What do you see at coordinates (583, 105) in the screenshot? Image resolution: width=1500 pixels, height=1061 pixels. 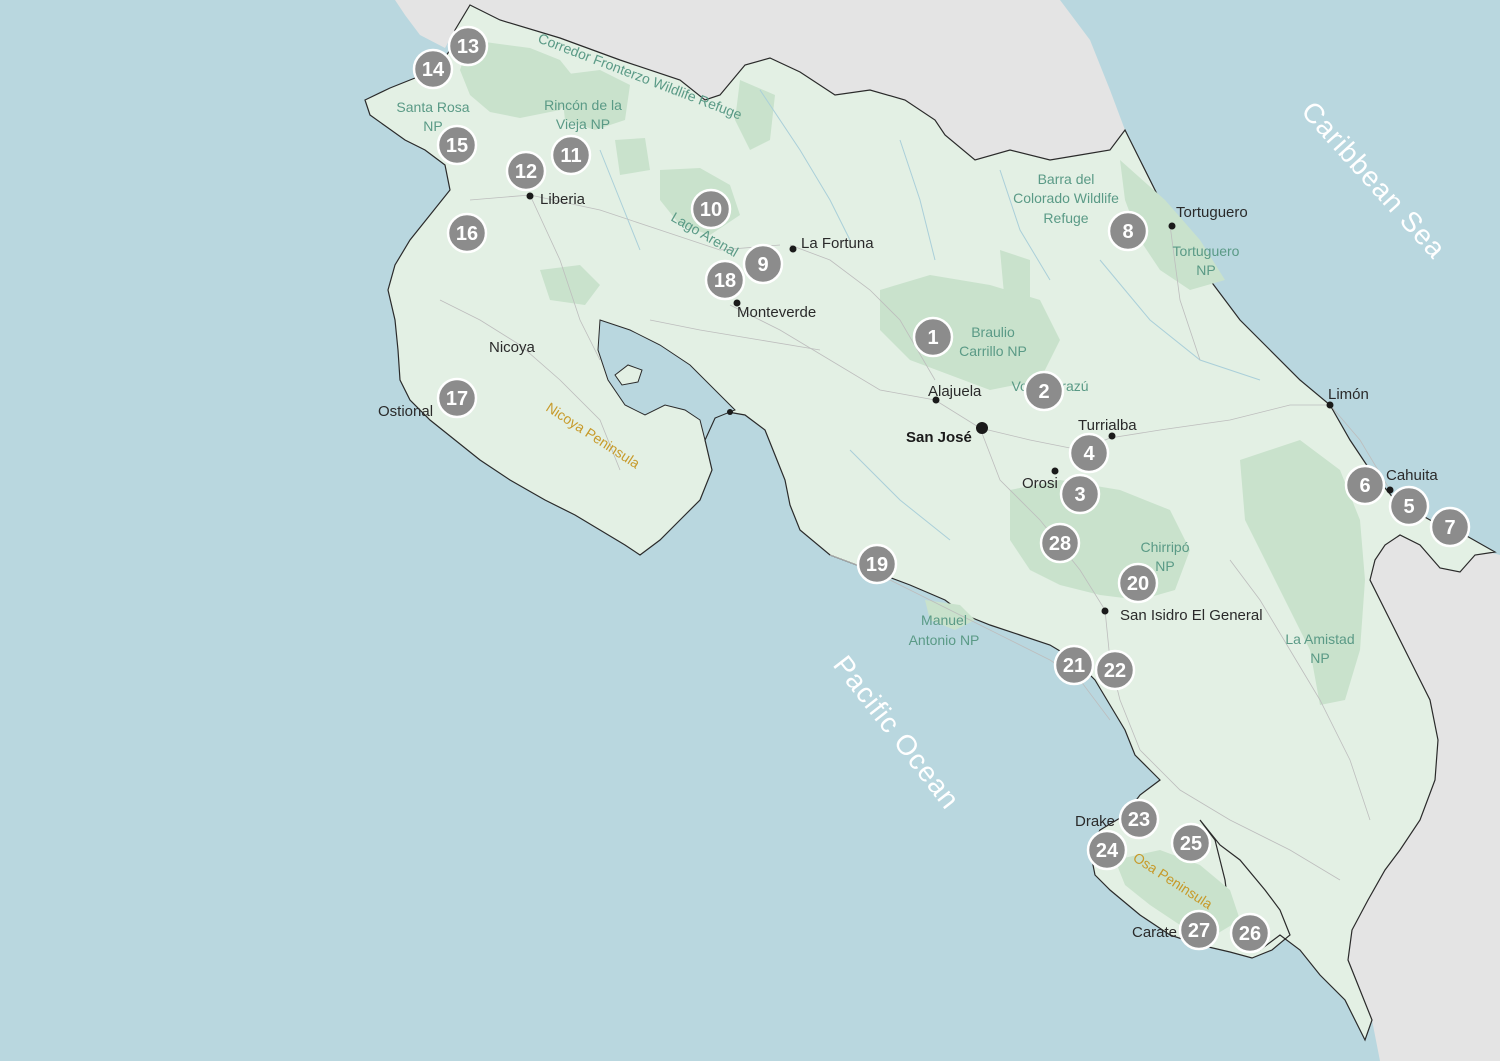 I see `rincon-label: Rincón de la` at bounding box center [583, 105].